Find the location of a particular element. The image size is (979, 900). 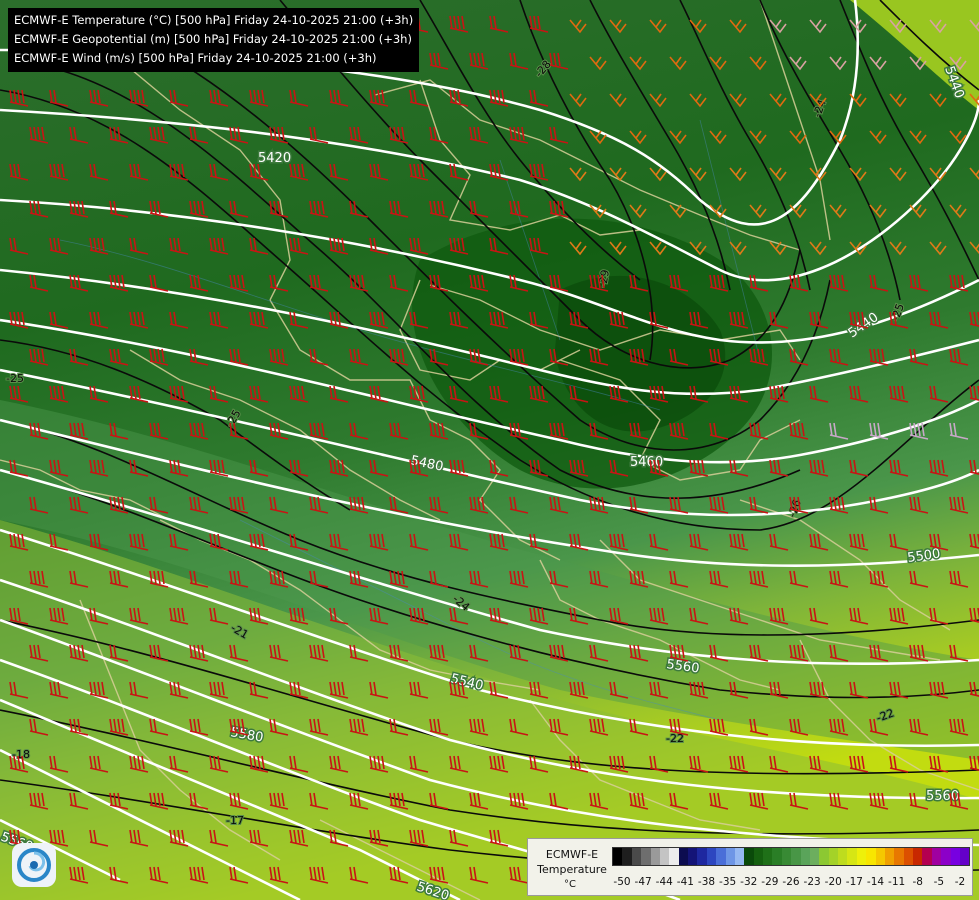

legend-tick: -8 is located at coordinates (917, 882).